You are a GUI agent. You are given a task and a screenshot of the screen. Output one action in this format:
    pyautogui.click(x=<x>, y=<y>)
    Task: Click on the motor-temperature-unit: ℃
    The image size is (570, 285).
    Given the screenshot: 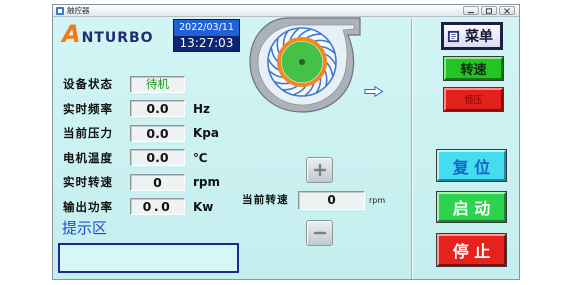 What is the action you would take?
    pyautogui.click(x=200, y=157)
    